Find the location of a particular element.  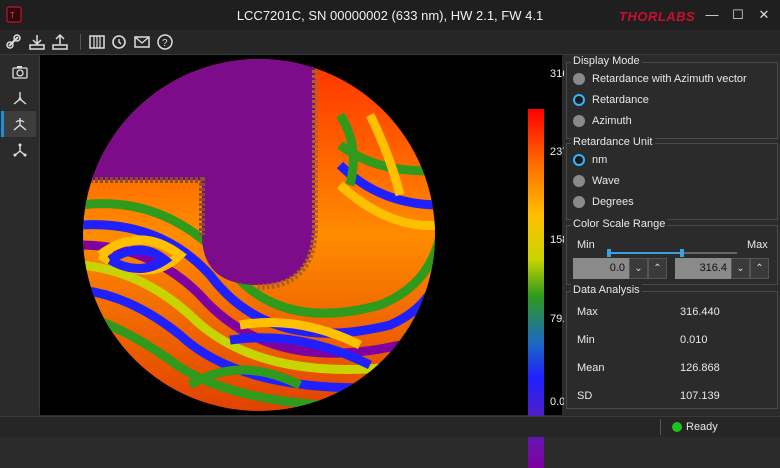

max-value-input: 316.4 is located at coordinates (703, 268).